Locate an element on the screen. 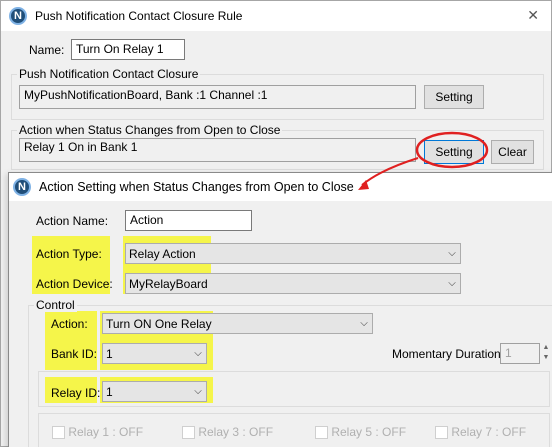  annotation-circle is located at coordinates (452, 150).